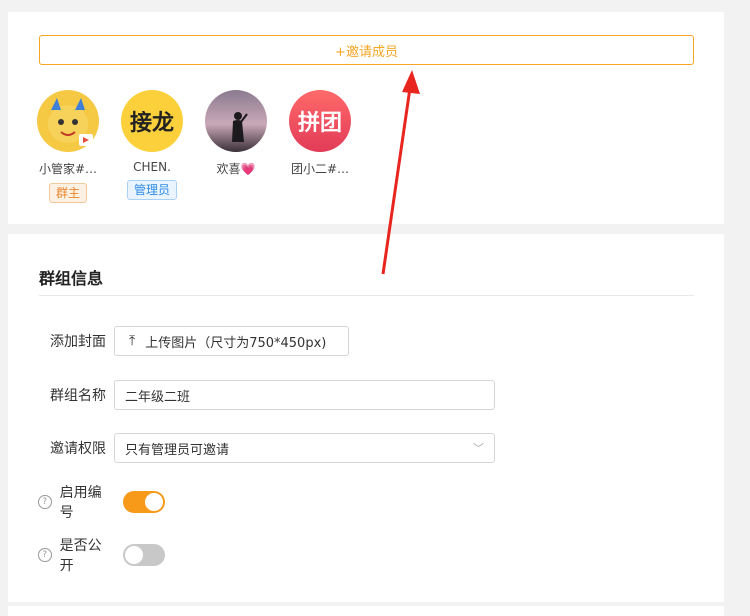 The height and width of the screenshot is (616, 750). What do you see at coordinates (144, 555) in the screenshot?
I see `public-toggle` at bounding box center [144, 555].